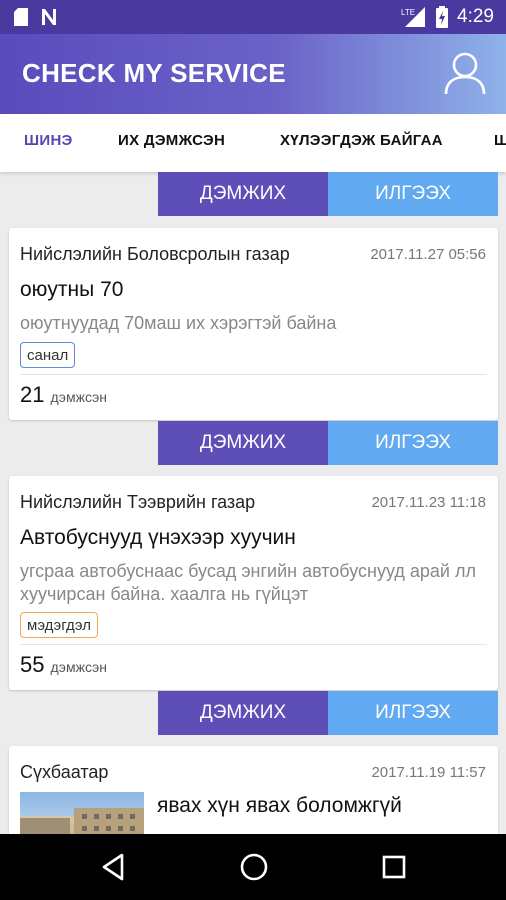 This screenshot has height=900, width=506. I want to click on organization-name: Сүхбаатар, so click(64, 772).